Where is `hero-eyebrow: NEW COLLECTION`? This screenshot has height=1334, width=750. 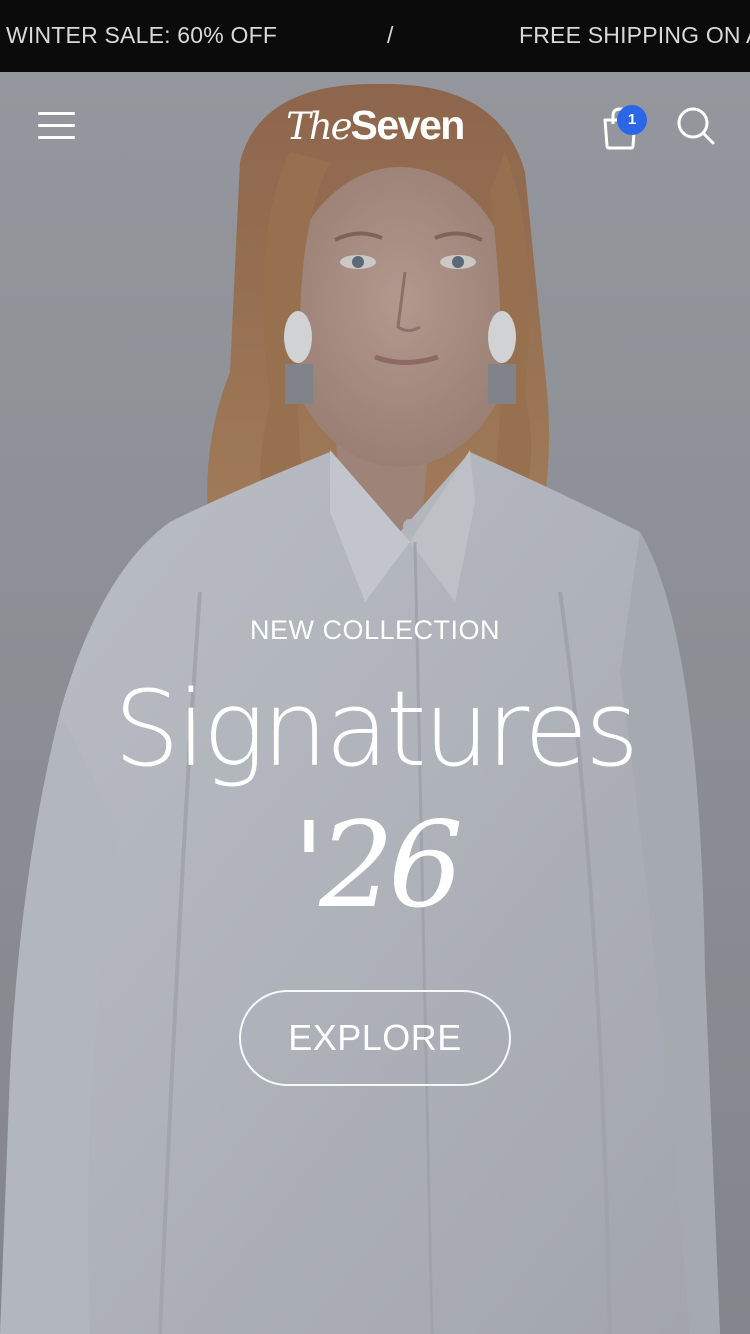 hero-eyebrow: NEW COLLECTION is located at coordinates (375, 630).